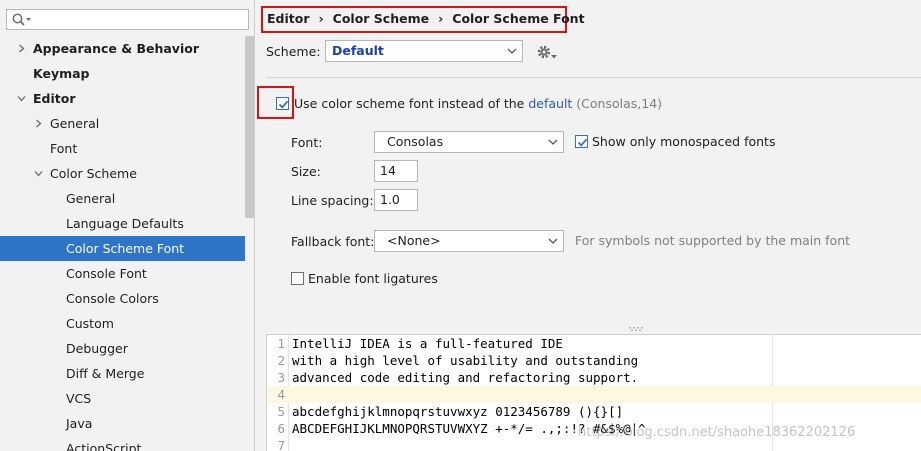  Describe the element at coordinates (116, 48) in the screenshot. I see `sidebar-item-label: Appearance & Behavior` at that location.